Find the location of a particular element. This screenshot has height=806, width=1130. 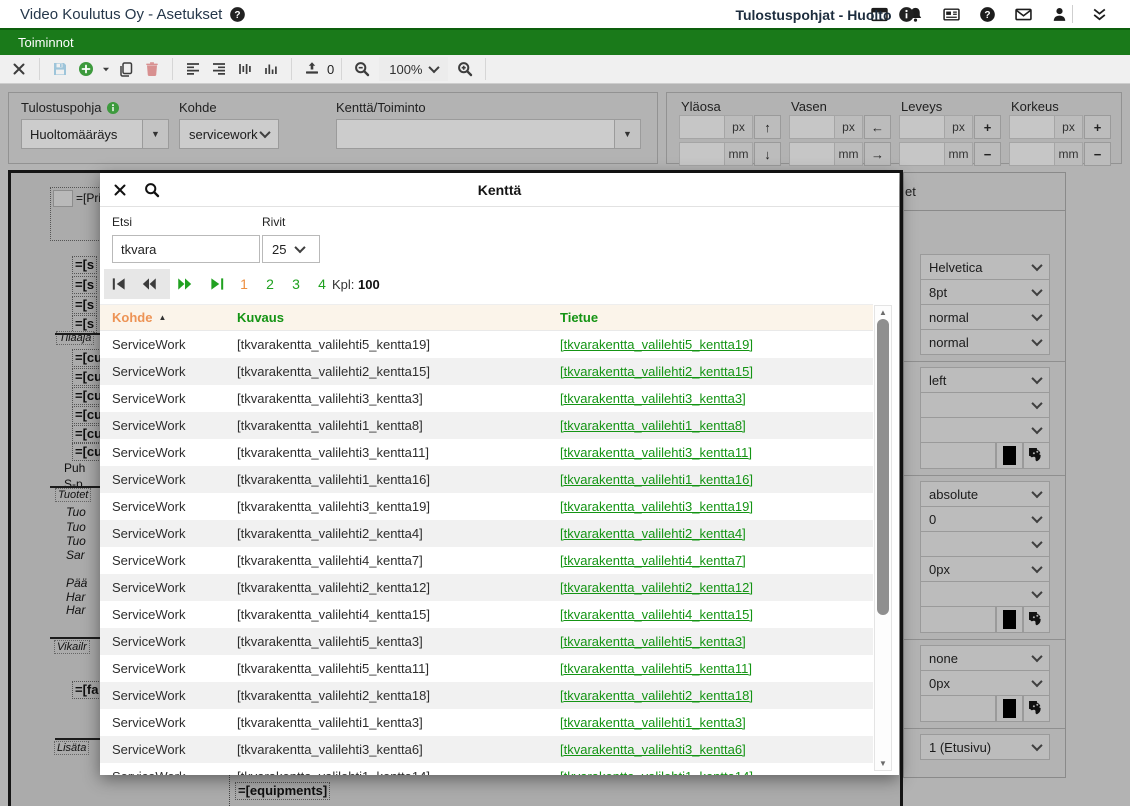

page-2-button: 2 is located at coordinates (270, 284).